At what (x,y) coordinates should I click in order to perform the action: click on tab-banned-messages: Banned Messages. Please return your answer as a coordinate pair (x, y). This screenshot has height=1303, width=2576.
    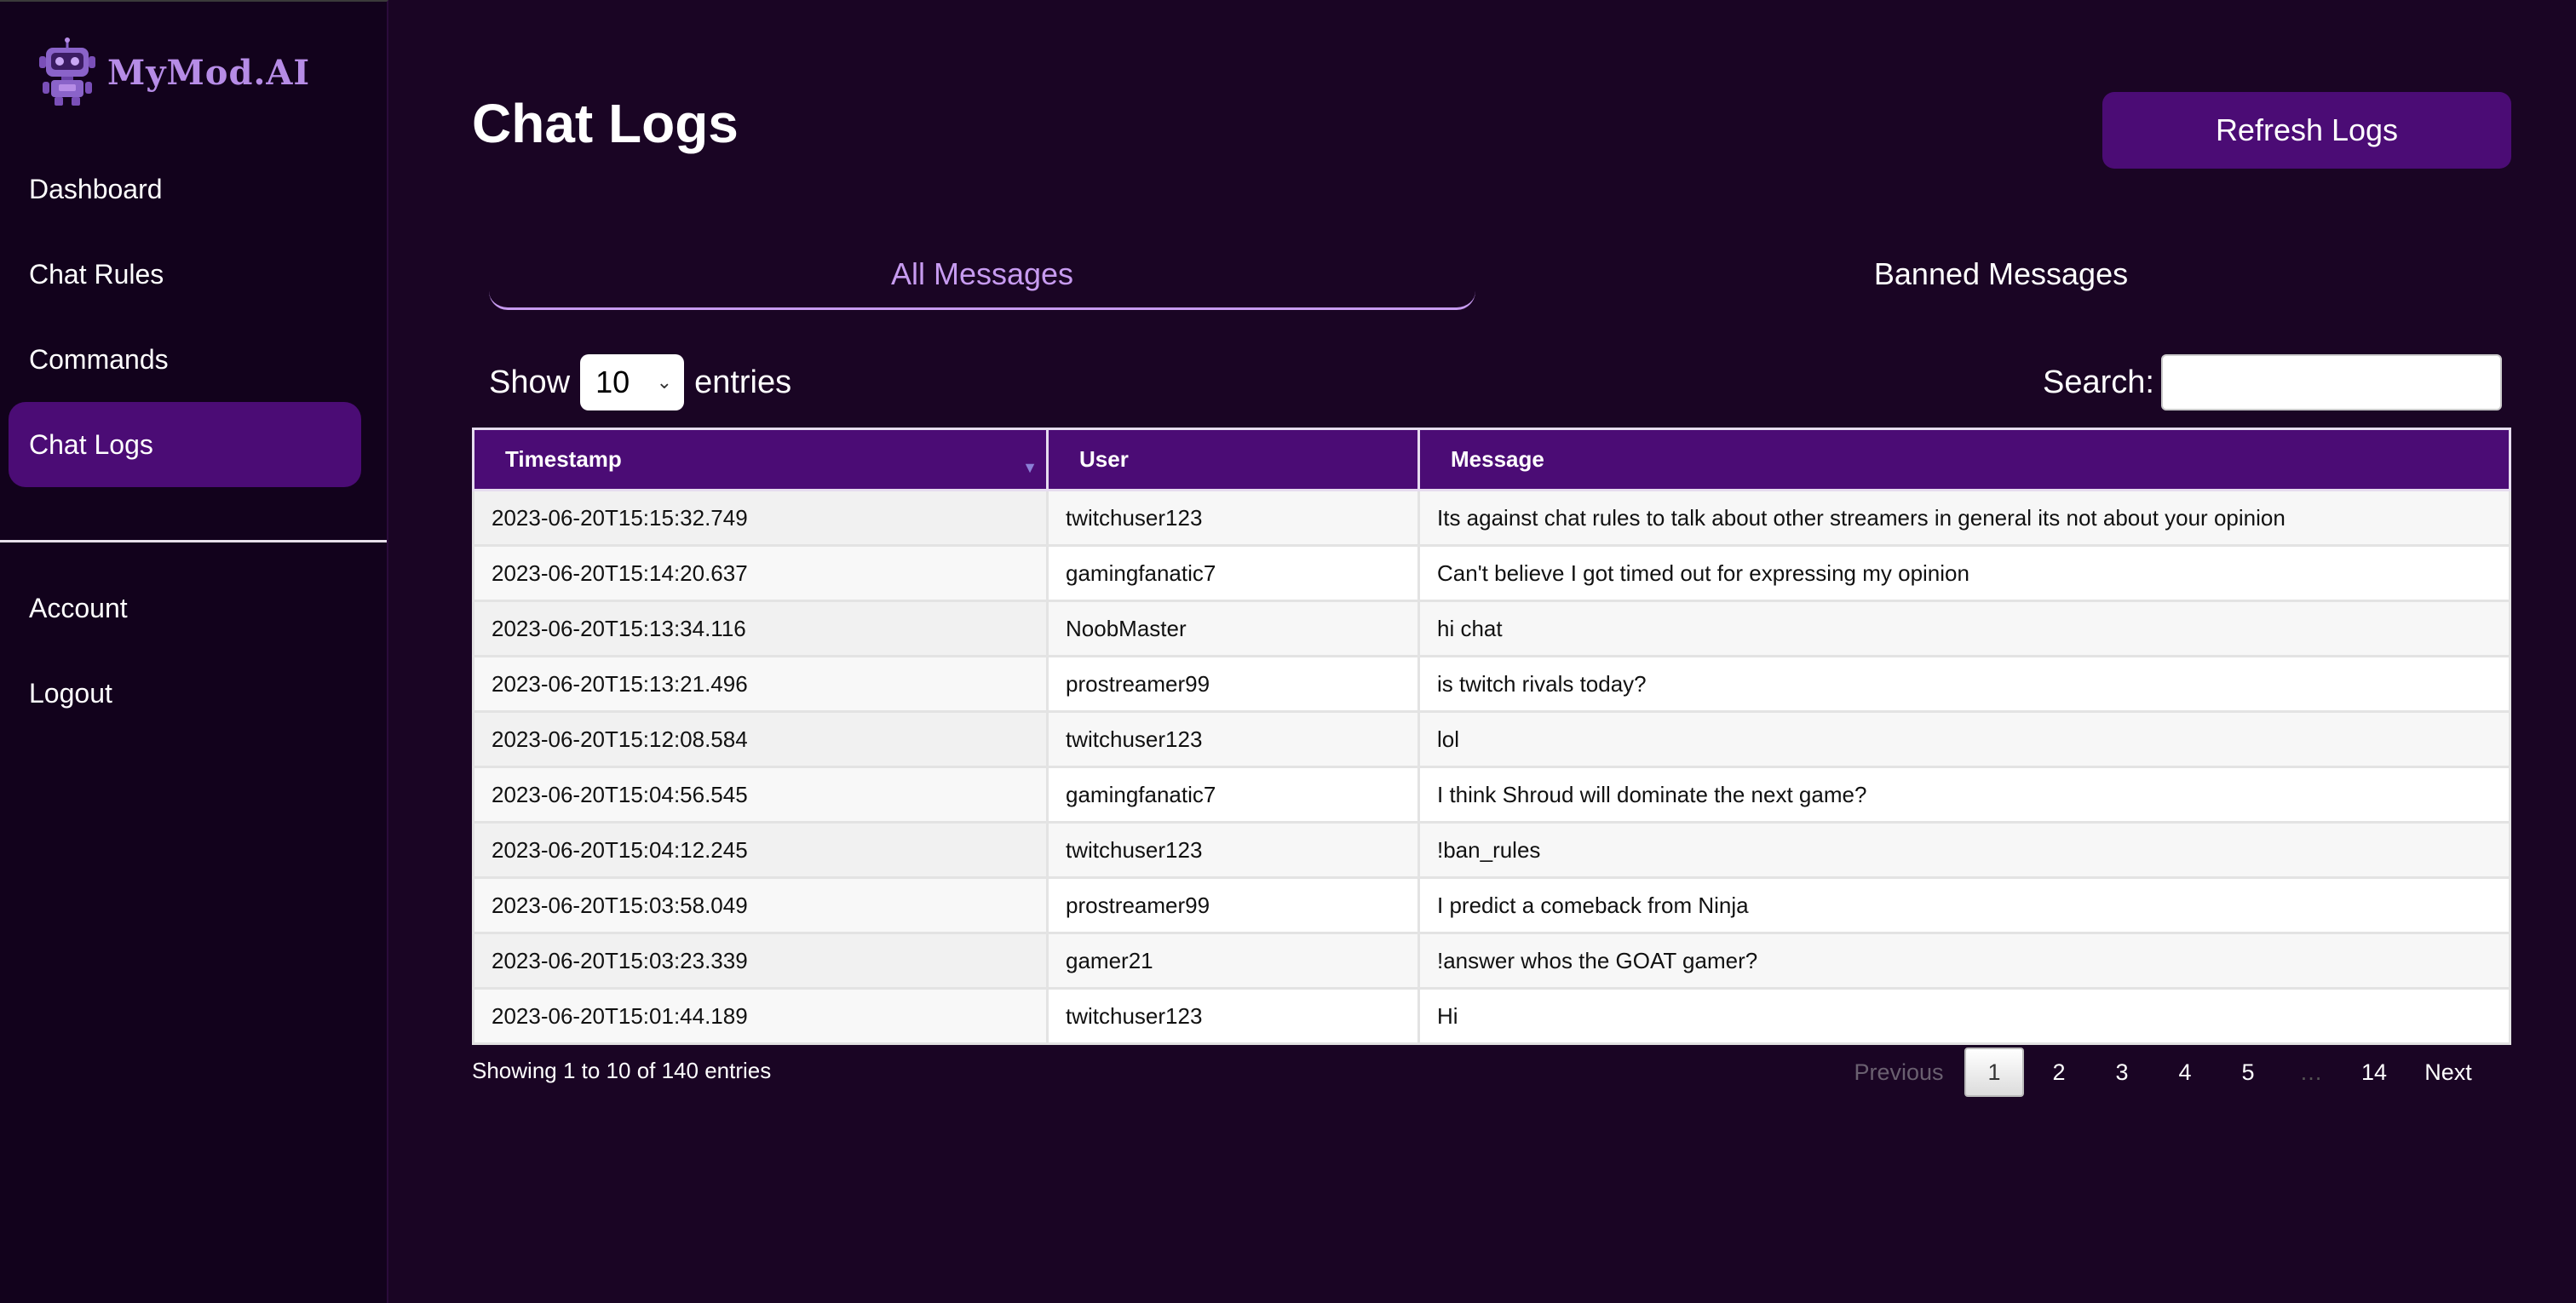
    Looking at the image, I should click on (2001, 274).